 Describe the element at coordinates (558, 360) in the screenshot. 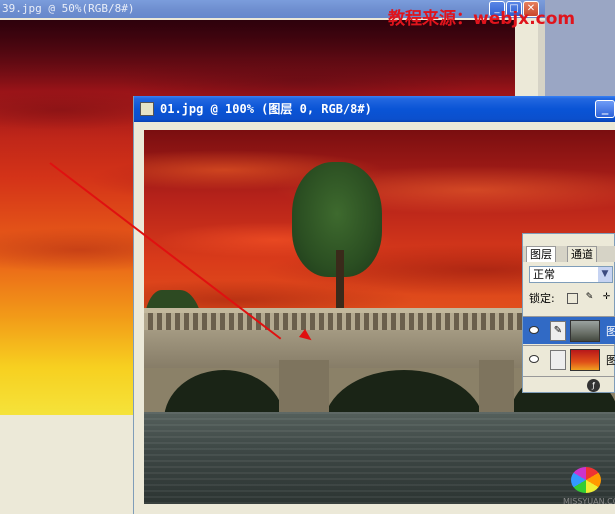

I see `link-box` at that location.